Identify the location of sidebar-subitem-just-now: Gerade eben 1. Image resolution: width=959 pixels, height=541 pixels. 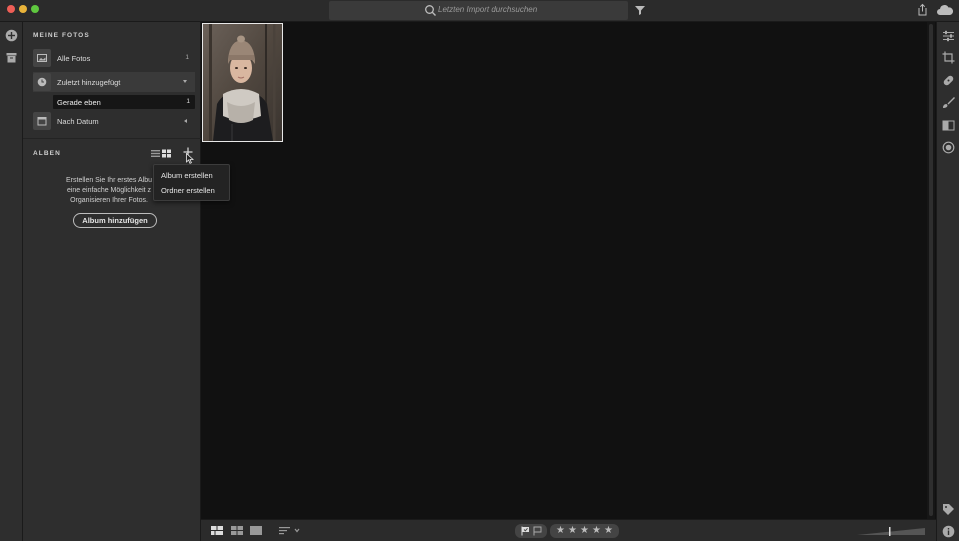
(124, 102).